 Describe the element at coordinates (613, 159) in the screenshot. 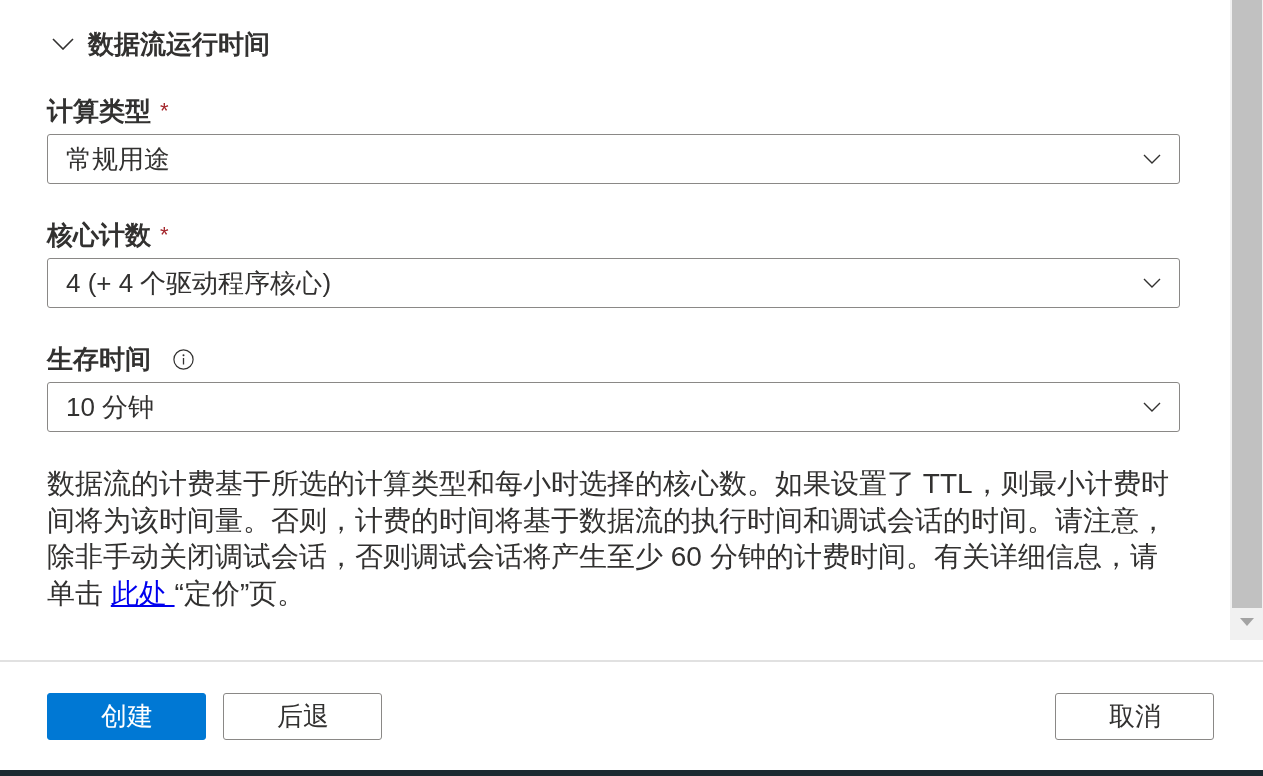

I see `dropdown-field: 常规用途` at that location.